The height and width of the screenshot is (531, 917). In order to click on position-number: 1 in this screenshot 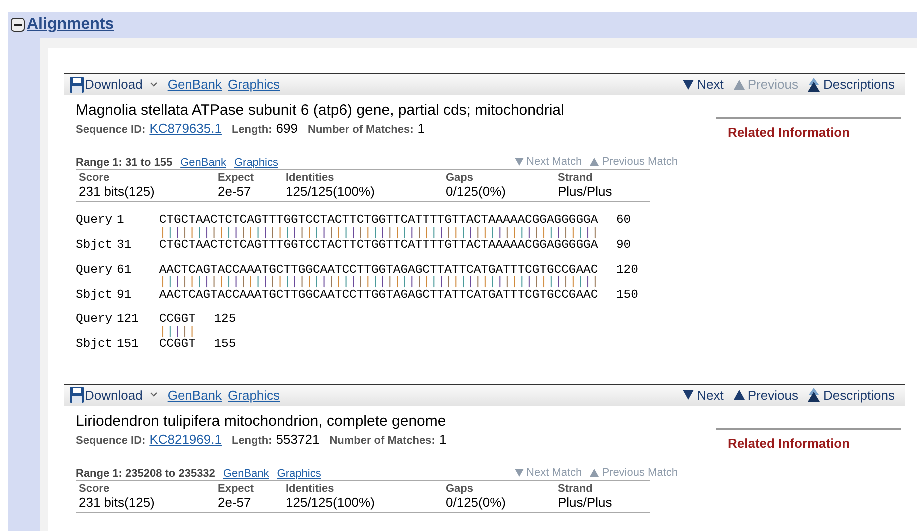, I will do `click(120, 220)`.